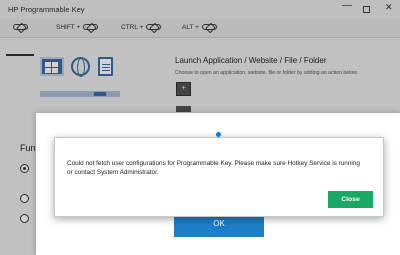 This screenshot has height=255, width=400. Describe the element at coordinates (350, 199) in the screenshot. I see `close-button: Close` at that location.